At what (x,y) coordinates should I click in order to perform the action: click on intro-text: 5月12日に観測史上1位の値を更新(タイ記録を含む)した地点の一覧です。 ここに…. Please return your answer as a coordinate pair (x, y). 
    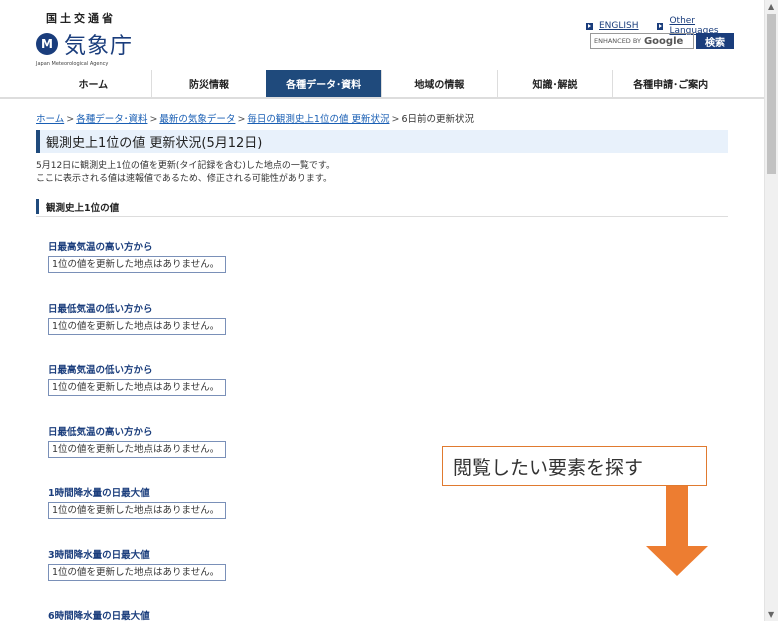
    Looking at the image, I should click on (185, 173).